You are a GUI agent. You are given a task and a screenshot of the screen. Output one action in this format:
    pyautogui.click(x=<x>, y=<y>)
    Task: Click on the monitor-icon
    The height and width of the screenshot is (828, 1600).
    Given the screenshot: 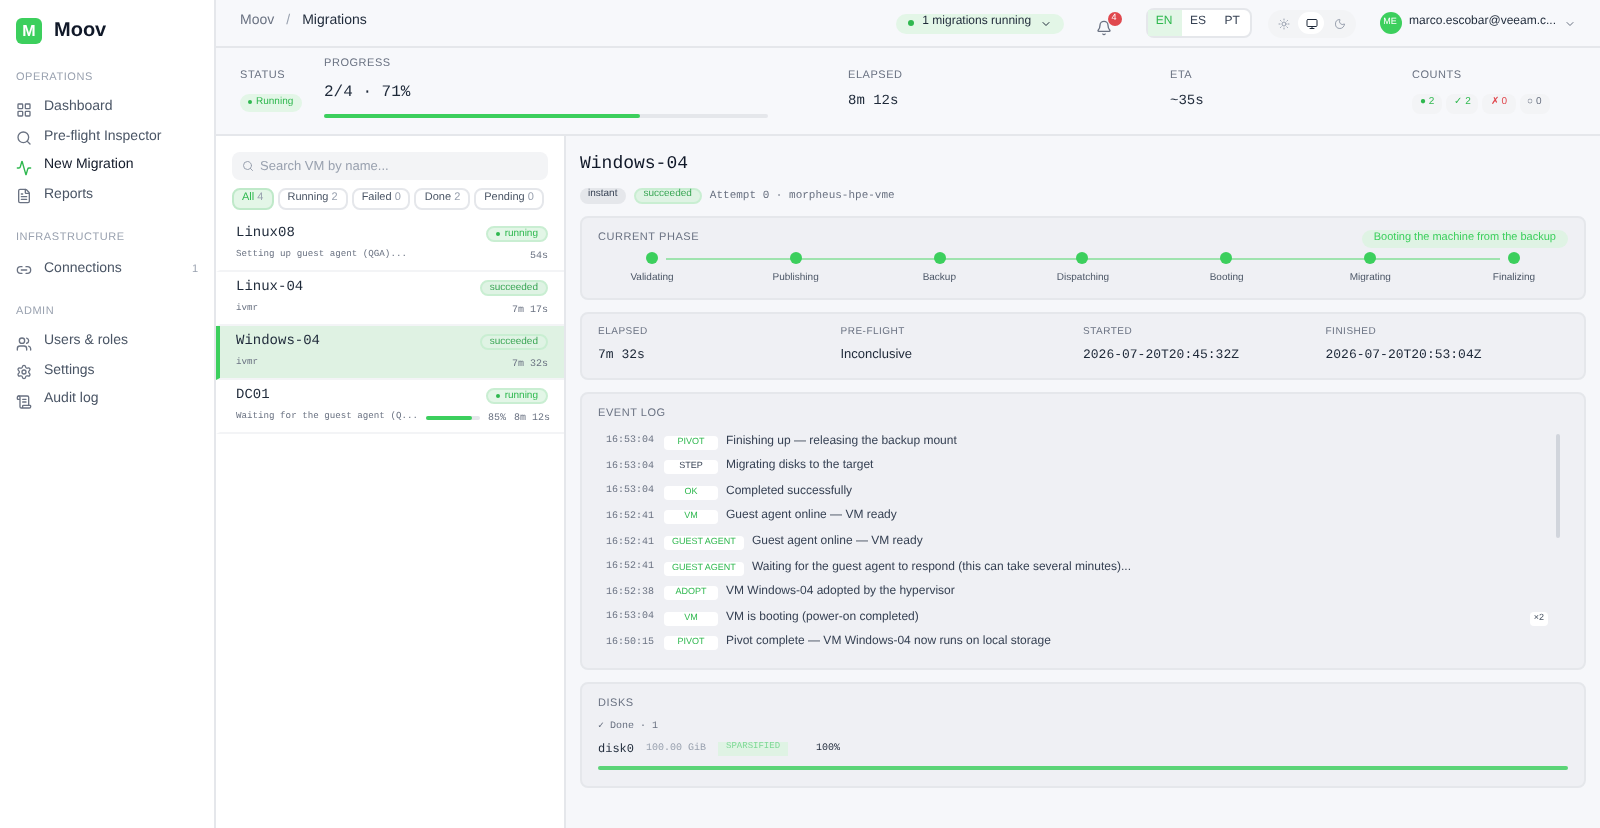 What is the action you would take?
    pyautogui.click(x=1311, y=23)
    